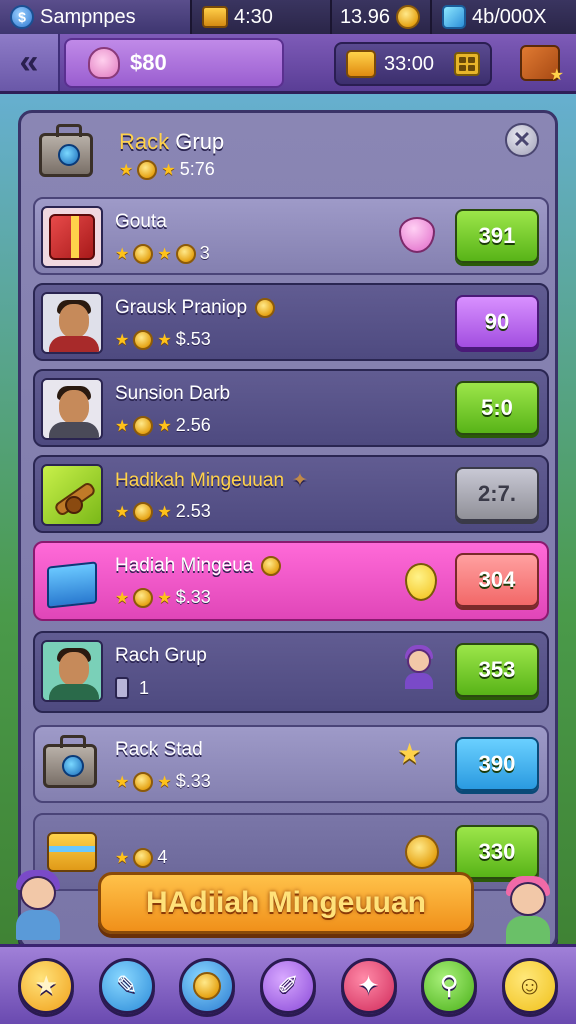 This screenshot has width=576, height=1024. Describe the element at coordinates (497, 322) in the screenshot. I see `buy-button: 90` at that location.